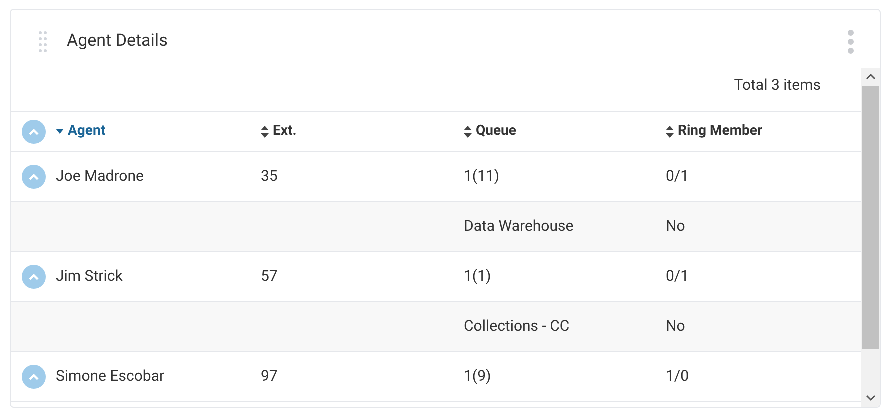 The image size is (891, 416). What do you see at coordinates (871, 77) in the screenshot?
I see `scroll-up-icon` at bounding box center [871, 77].